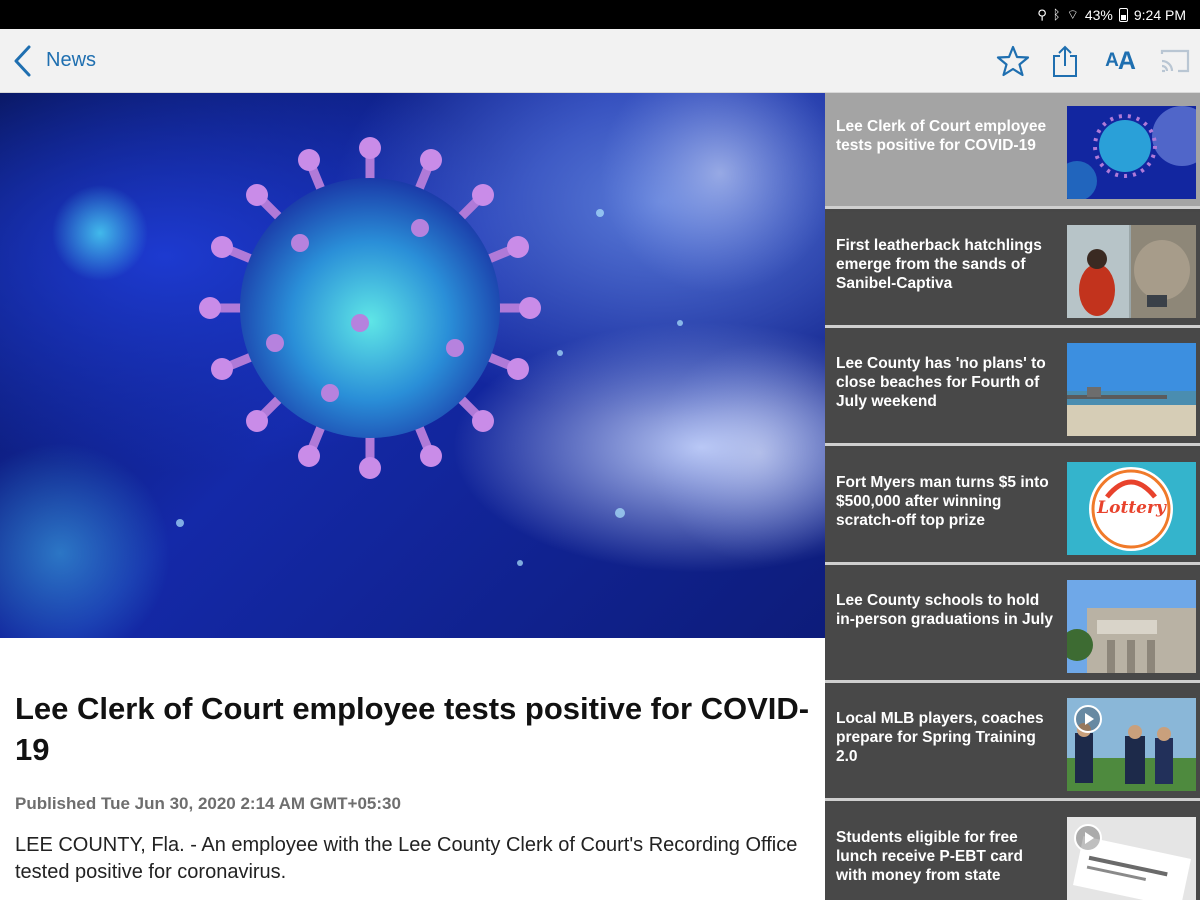  Describe the element at coordinates (22, 60) in the screenshot. I see `back-chevron-icon` at that location.